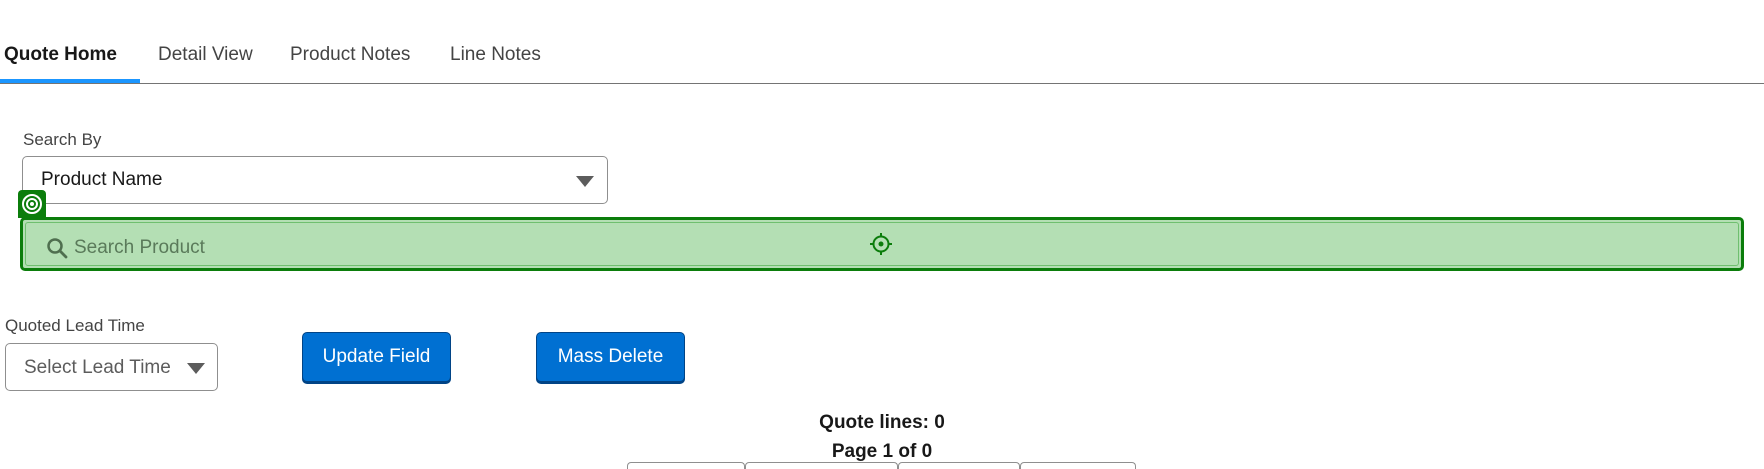 Image resolution: width=1764 pixels, height=469 pixels. I want to click on search-by-value: Product Name, so click(102, 179).